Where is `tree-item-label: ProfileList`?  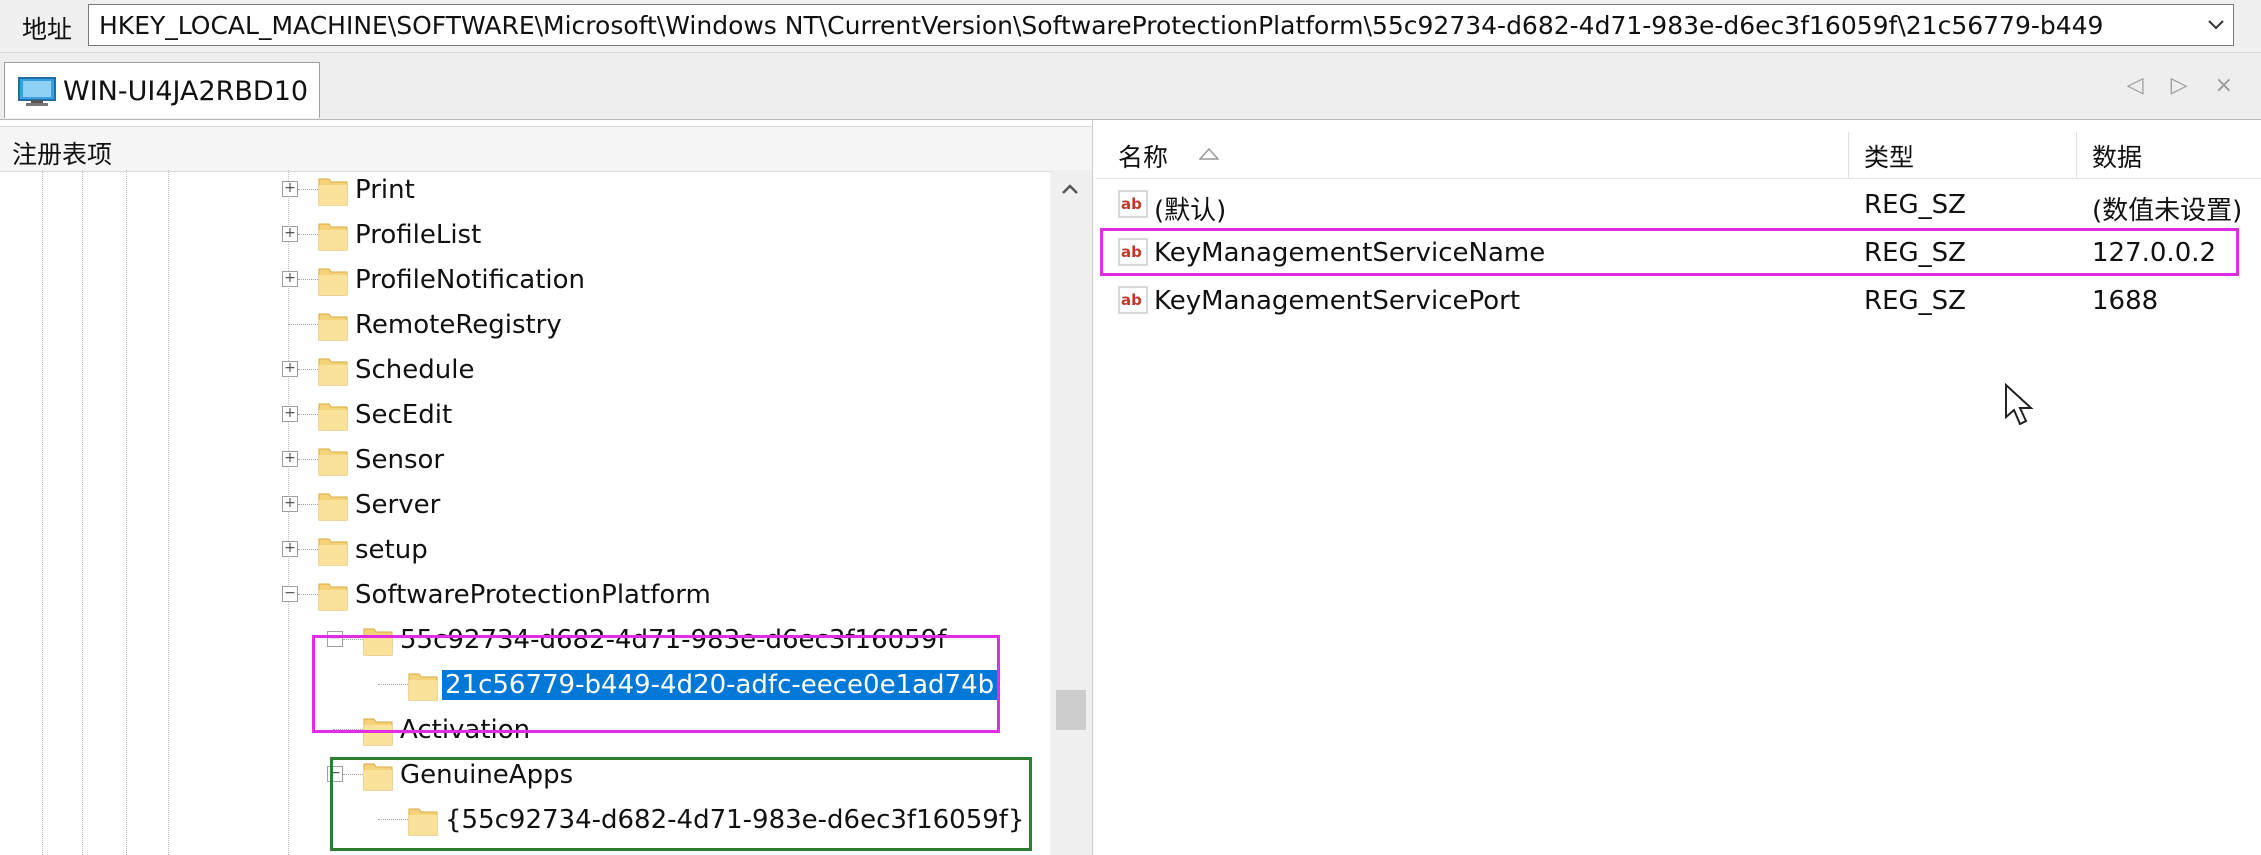
tree-item-label: ProfileList is located at coordinates (418, 235).